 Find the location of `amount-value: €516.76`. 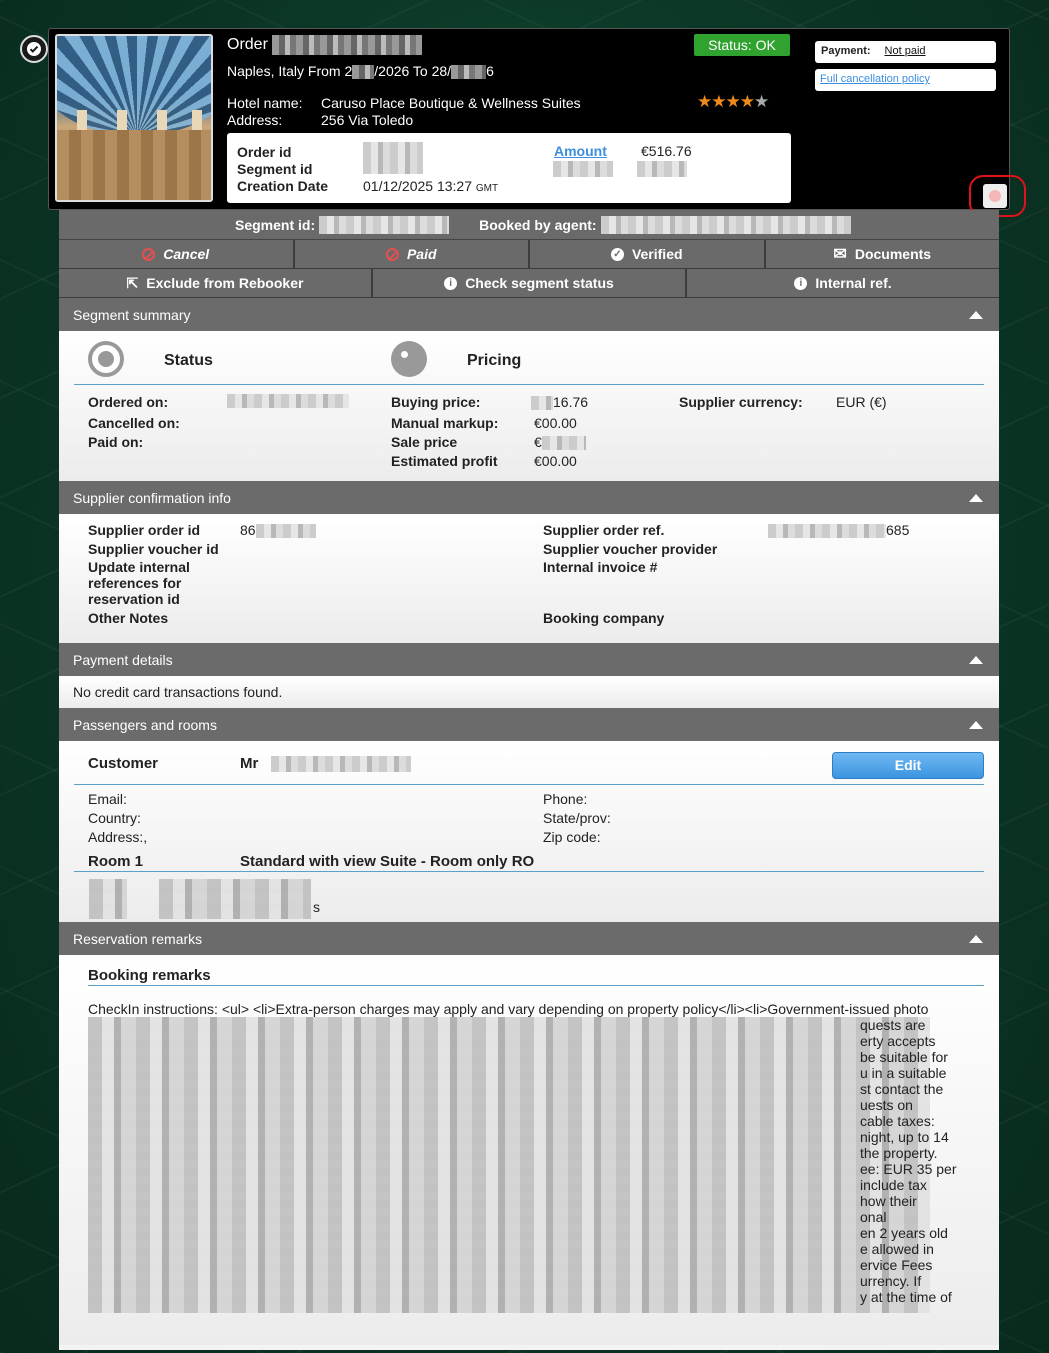

amount-value: €516.76 is located at coordinates (666, 151).